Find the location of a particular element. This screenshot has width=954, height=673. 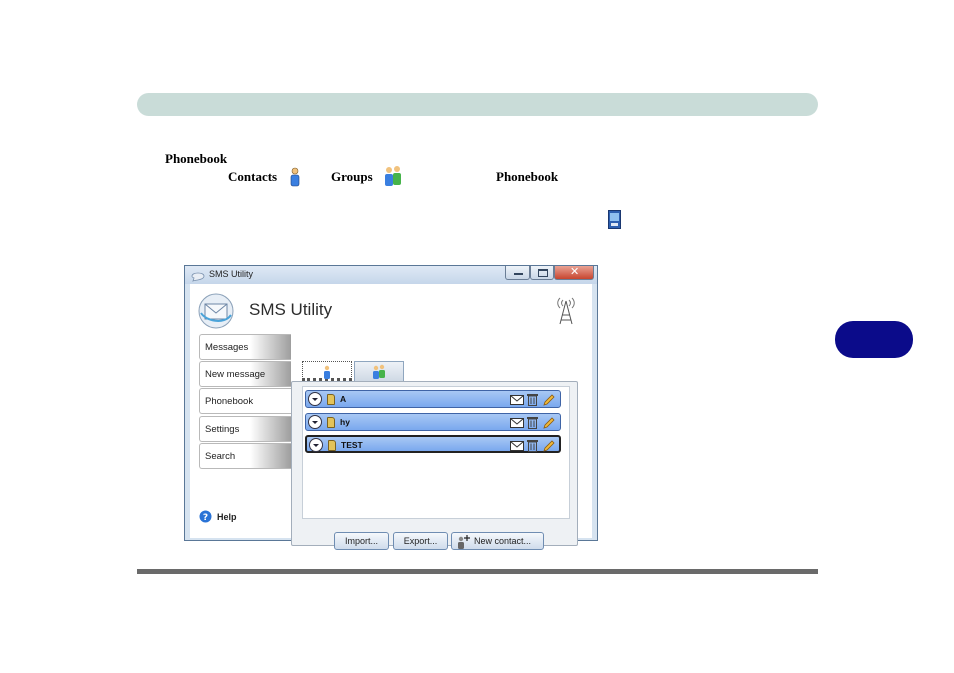

doc-phonebook-label: Phonebook is located at coordinates (527, 176).